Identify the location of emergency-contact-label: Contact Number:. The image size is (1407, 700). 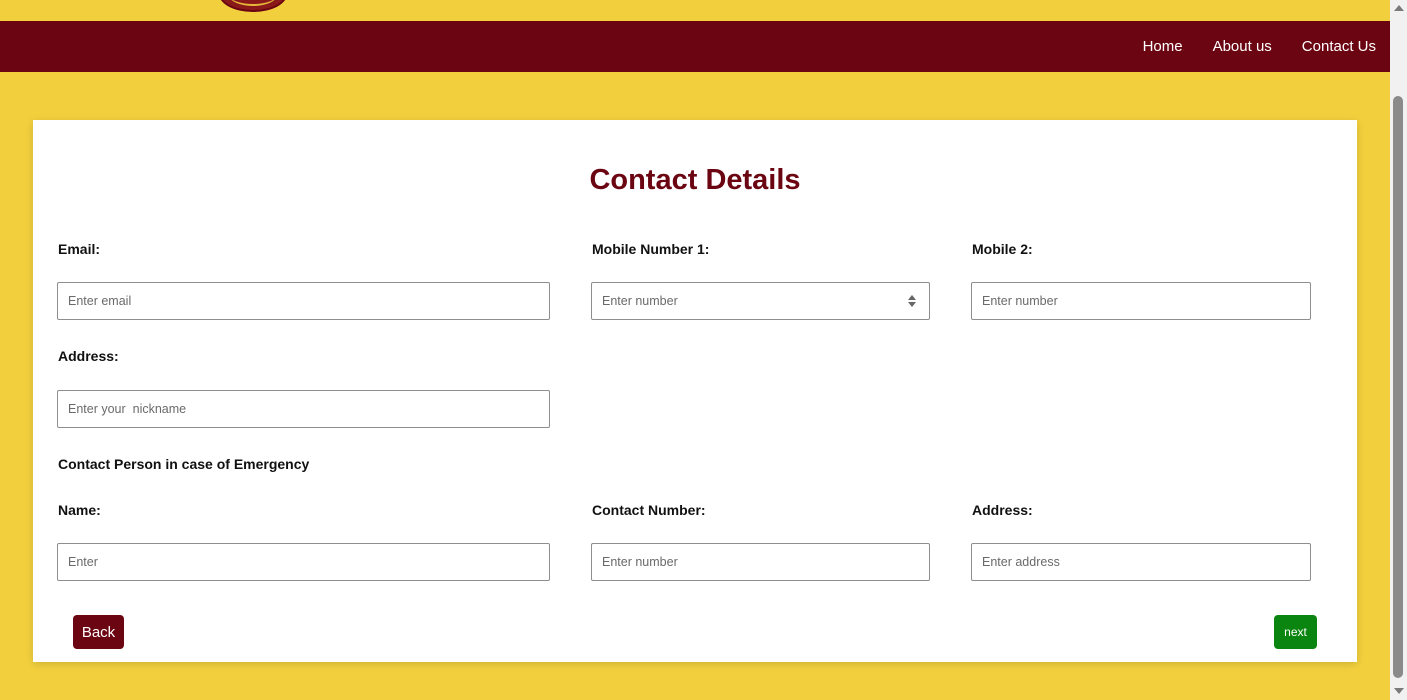
(649, 510).